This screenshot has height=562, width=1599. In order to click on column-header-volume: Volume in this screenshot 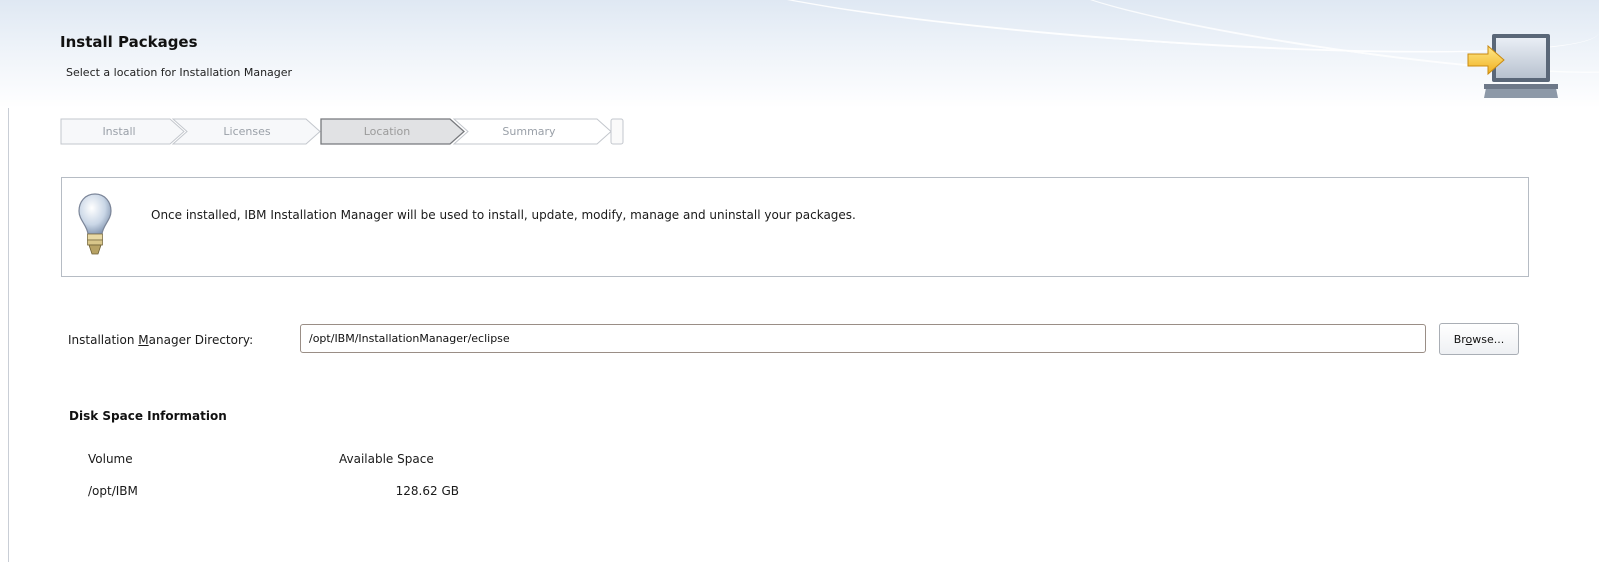, I will do `click(110, 459)`.